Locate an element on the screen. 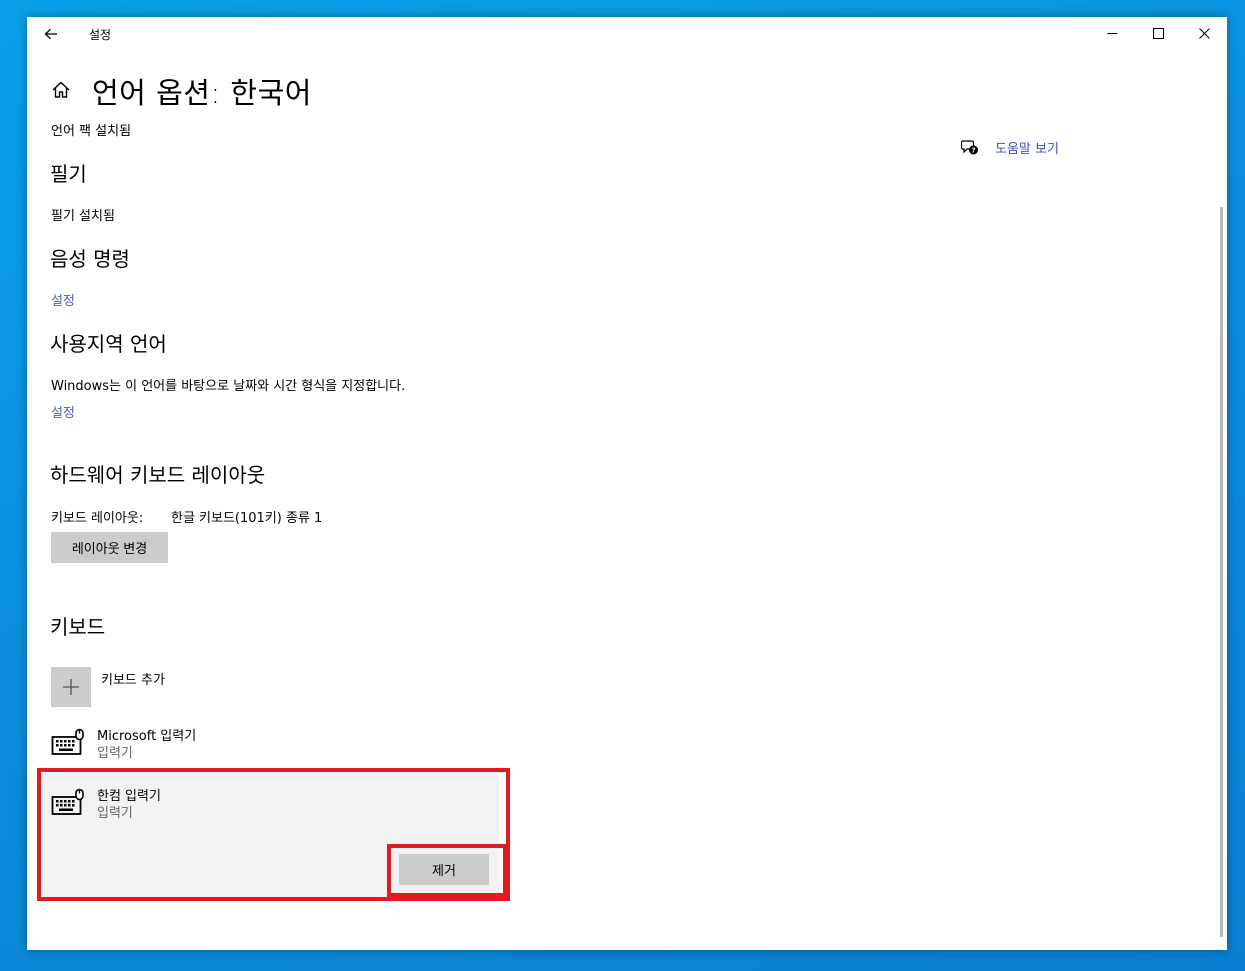 The width and height of the screenshot is (1245, 971). minimize-icon is located at coordinates (1112, 33).